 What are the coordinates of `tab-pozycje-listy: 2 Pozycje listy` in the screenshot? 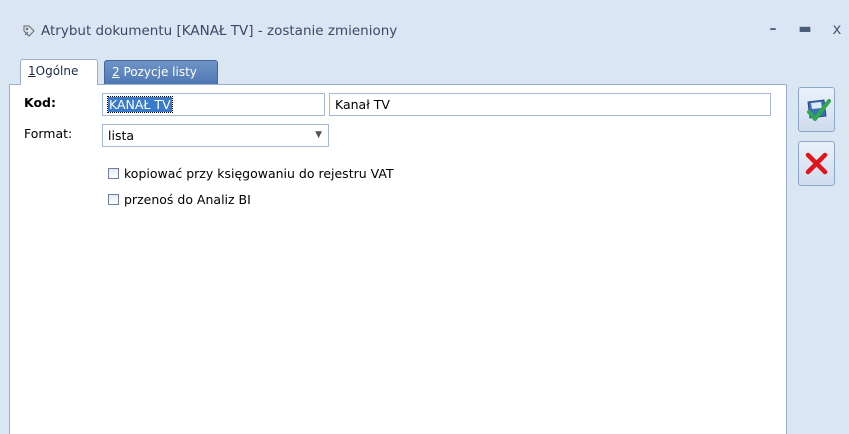 It's located at (161, 72).